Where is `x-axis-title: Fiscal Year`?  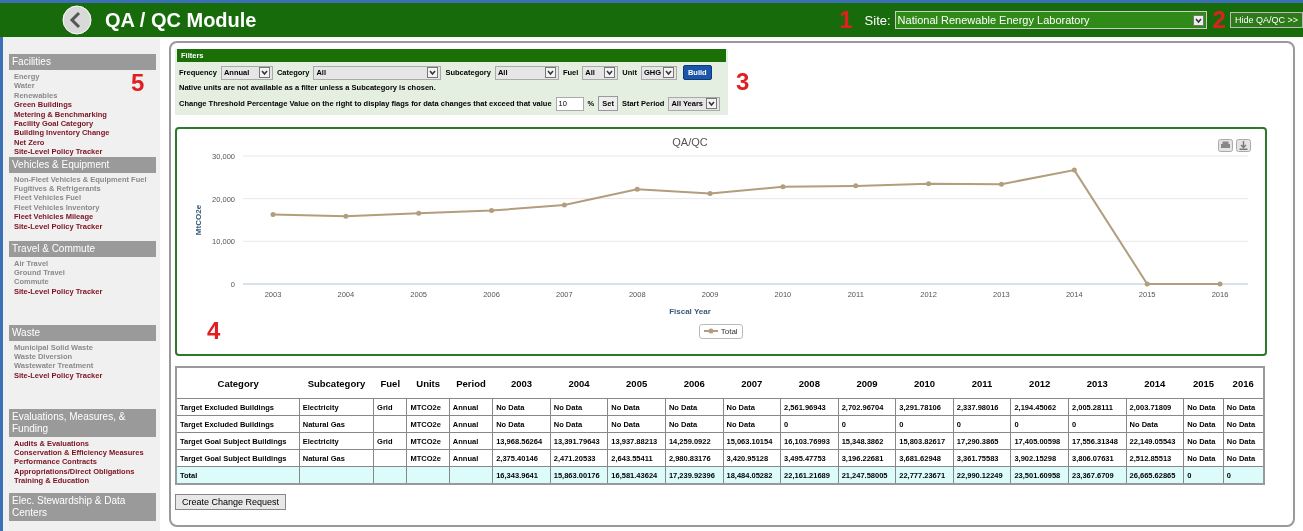
x-axis-title: Fiscal Year is located at coordinates (690, 311).